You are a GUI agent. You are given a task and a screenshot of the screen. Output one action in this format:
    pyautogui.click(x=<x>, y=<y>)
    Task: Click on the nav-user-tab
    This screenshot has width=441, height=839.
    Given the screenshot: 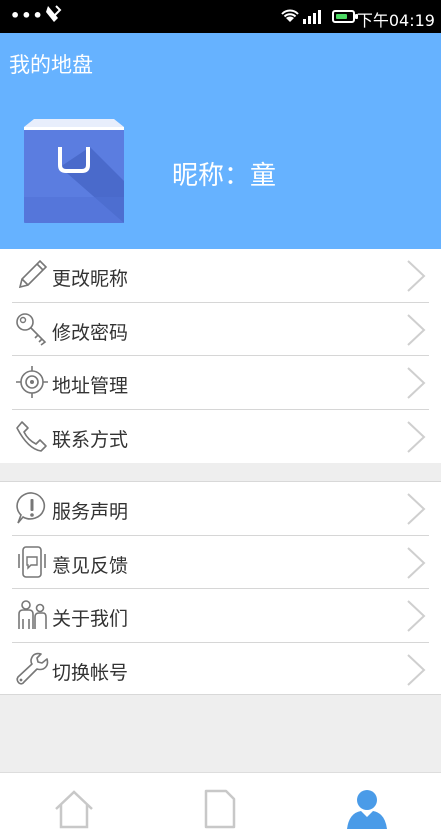 What is the action you would take?
    pyautogui.click(x=367, y=809)
    